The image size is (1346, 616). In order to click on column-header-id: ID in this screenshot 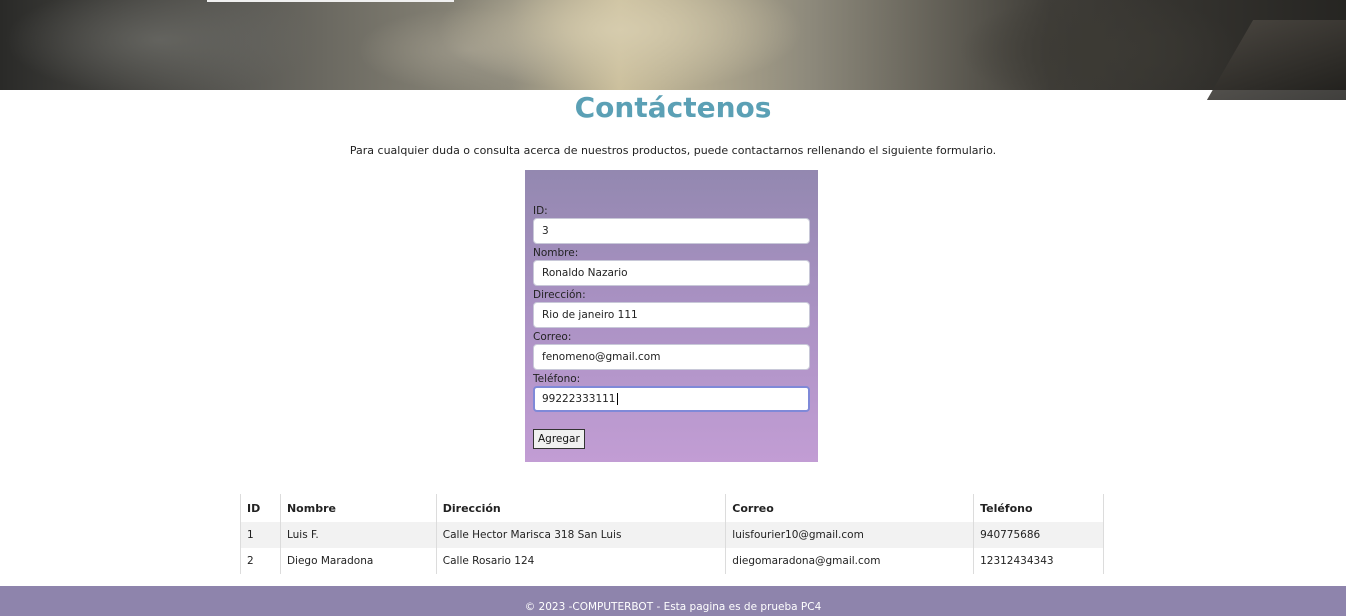, I will do `click(260, 508)`.